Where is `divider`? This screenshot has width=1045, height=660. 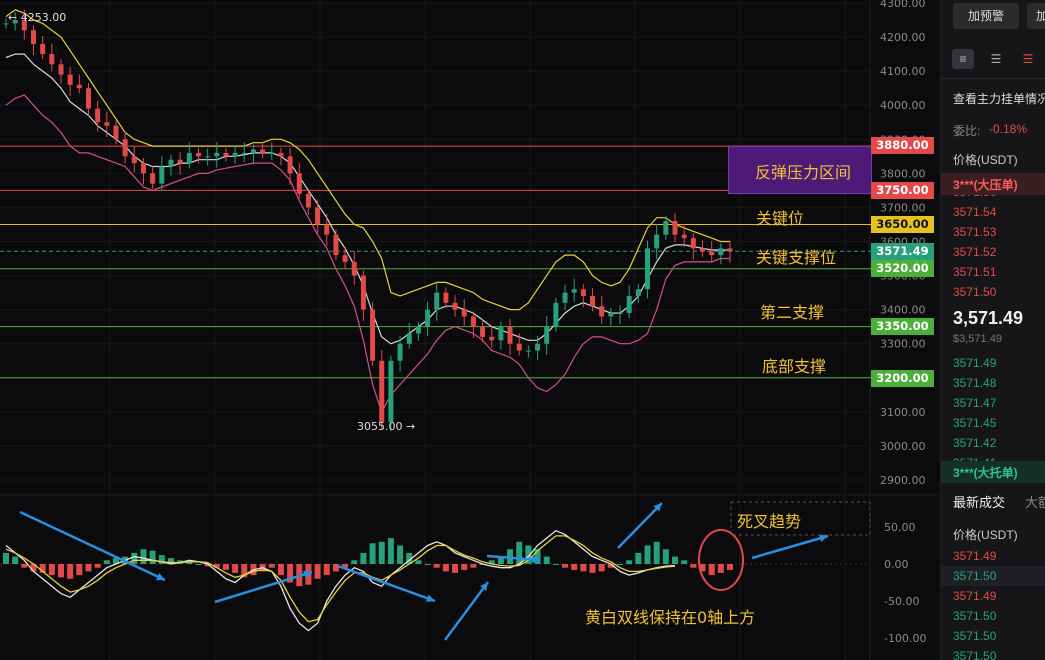
divider is located at coordinates (993, 78).